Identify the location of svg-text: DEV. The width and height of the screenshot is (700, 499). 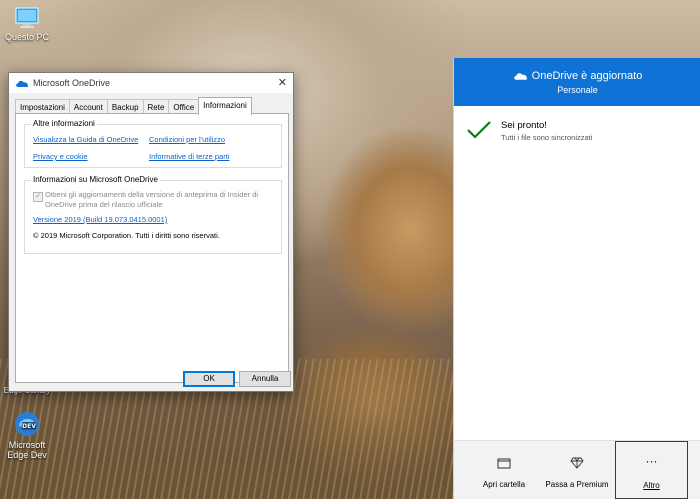
(29, 426).